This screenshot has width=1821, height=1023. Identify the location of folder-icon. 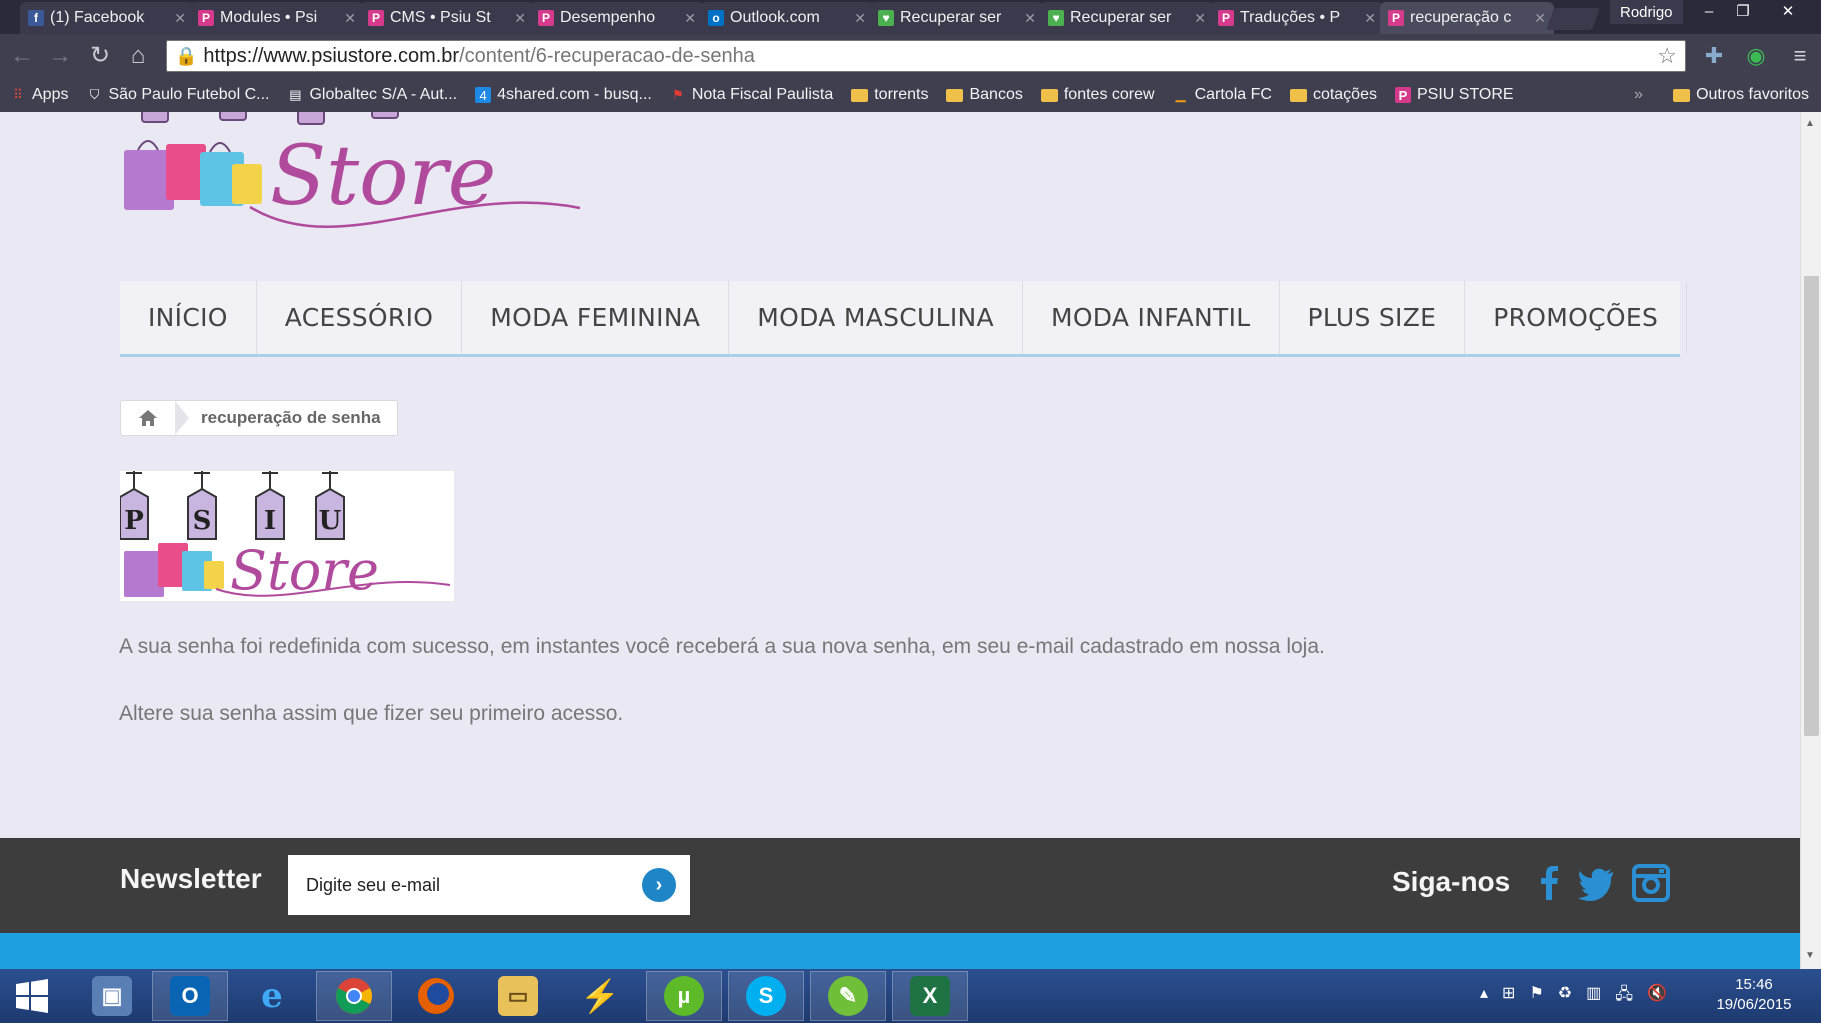
(860, 95).